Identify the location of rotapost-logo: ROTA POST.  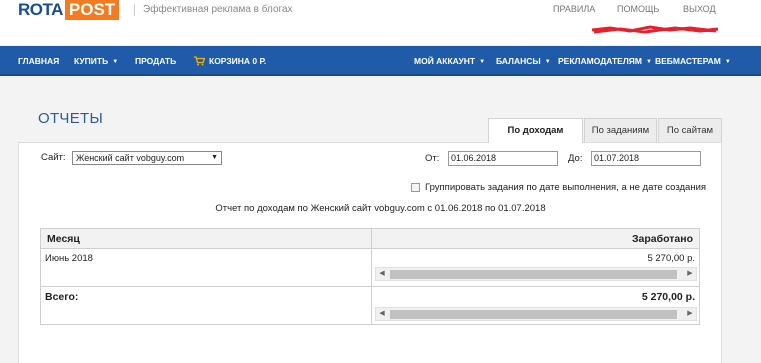
(69, 10).